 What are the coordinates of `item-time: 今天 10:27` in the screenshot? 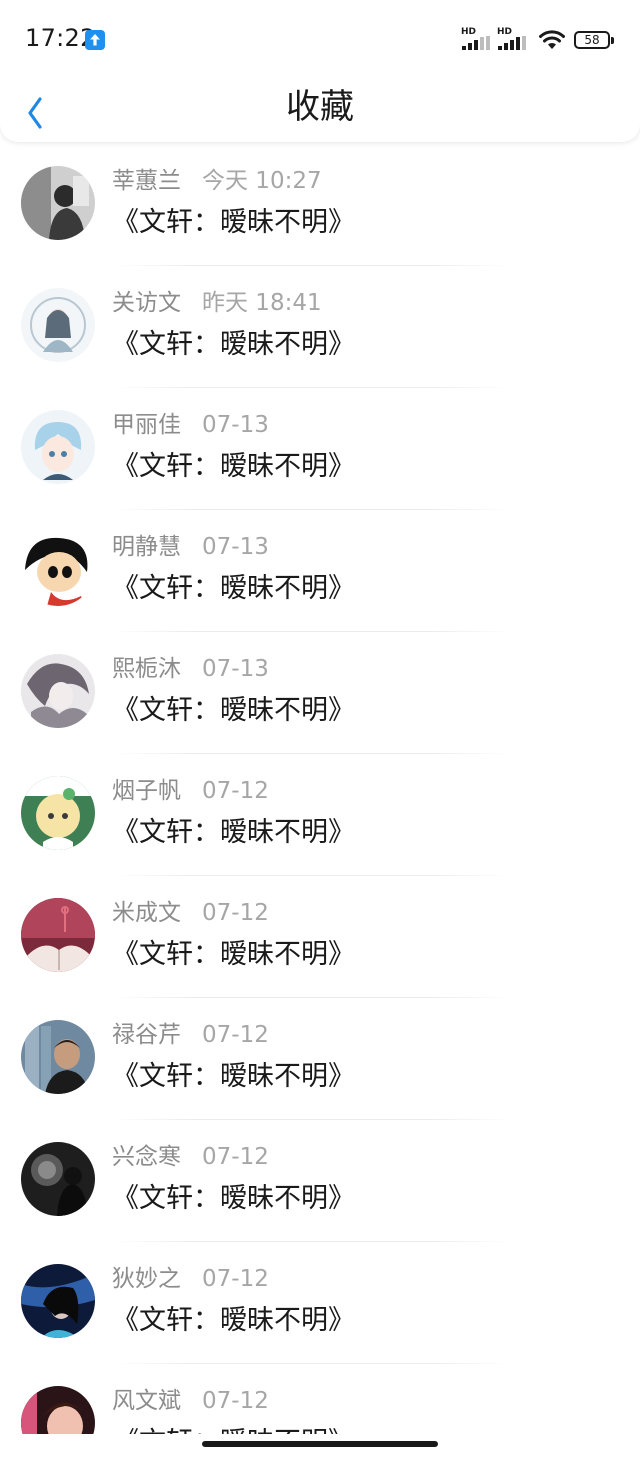 It's located at (262, 181).